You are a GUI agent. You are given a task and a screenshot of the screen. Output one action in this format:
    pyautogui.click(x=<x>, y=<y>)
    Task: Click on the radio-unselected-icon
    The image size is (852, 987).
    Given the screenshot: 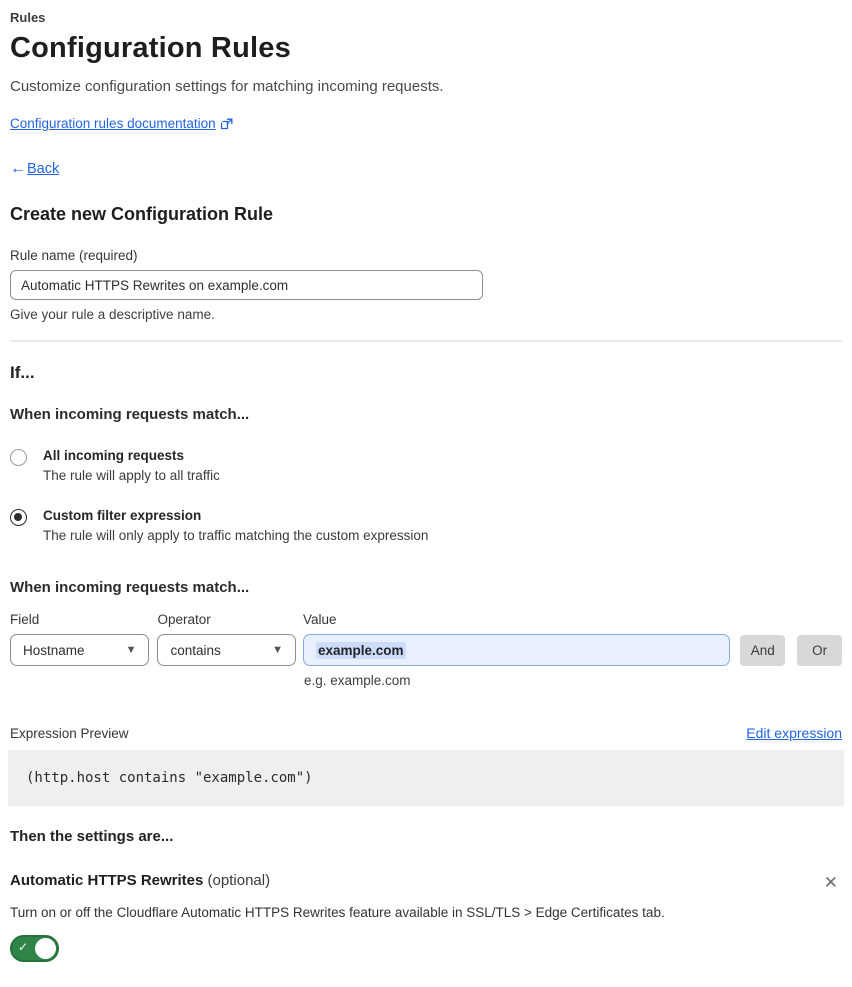 What is the action you would take?
    pyautogui.click(x=18, y=457)
    